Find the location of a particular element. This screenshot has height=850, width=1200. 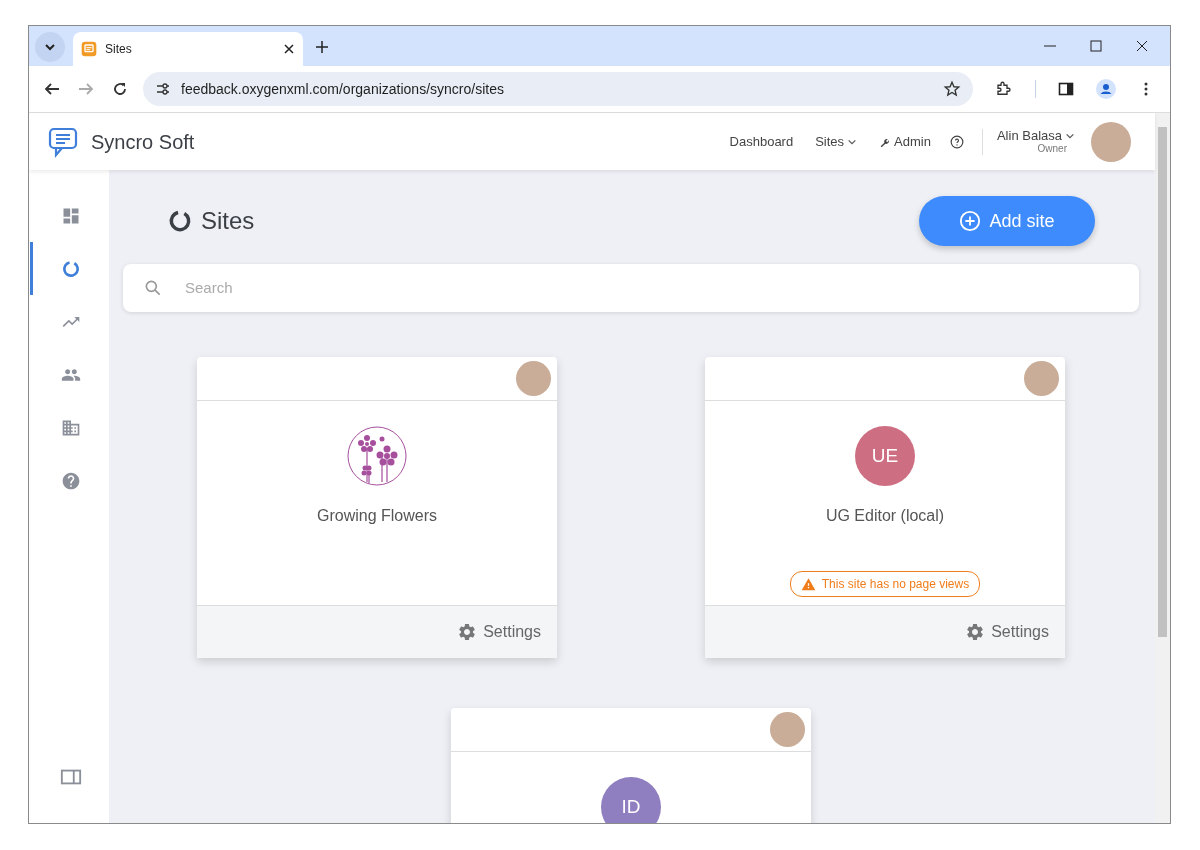

side-panel-icon is located at coordinates (1066, 89).